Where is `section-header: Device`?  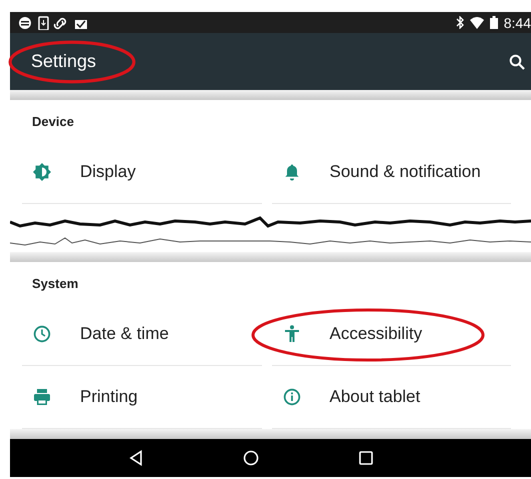 section-header: Device is located at coordinates (53, 122).